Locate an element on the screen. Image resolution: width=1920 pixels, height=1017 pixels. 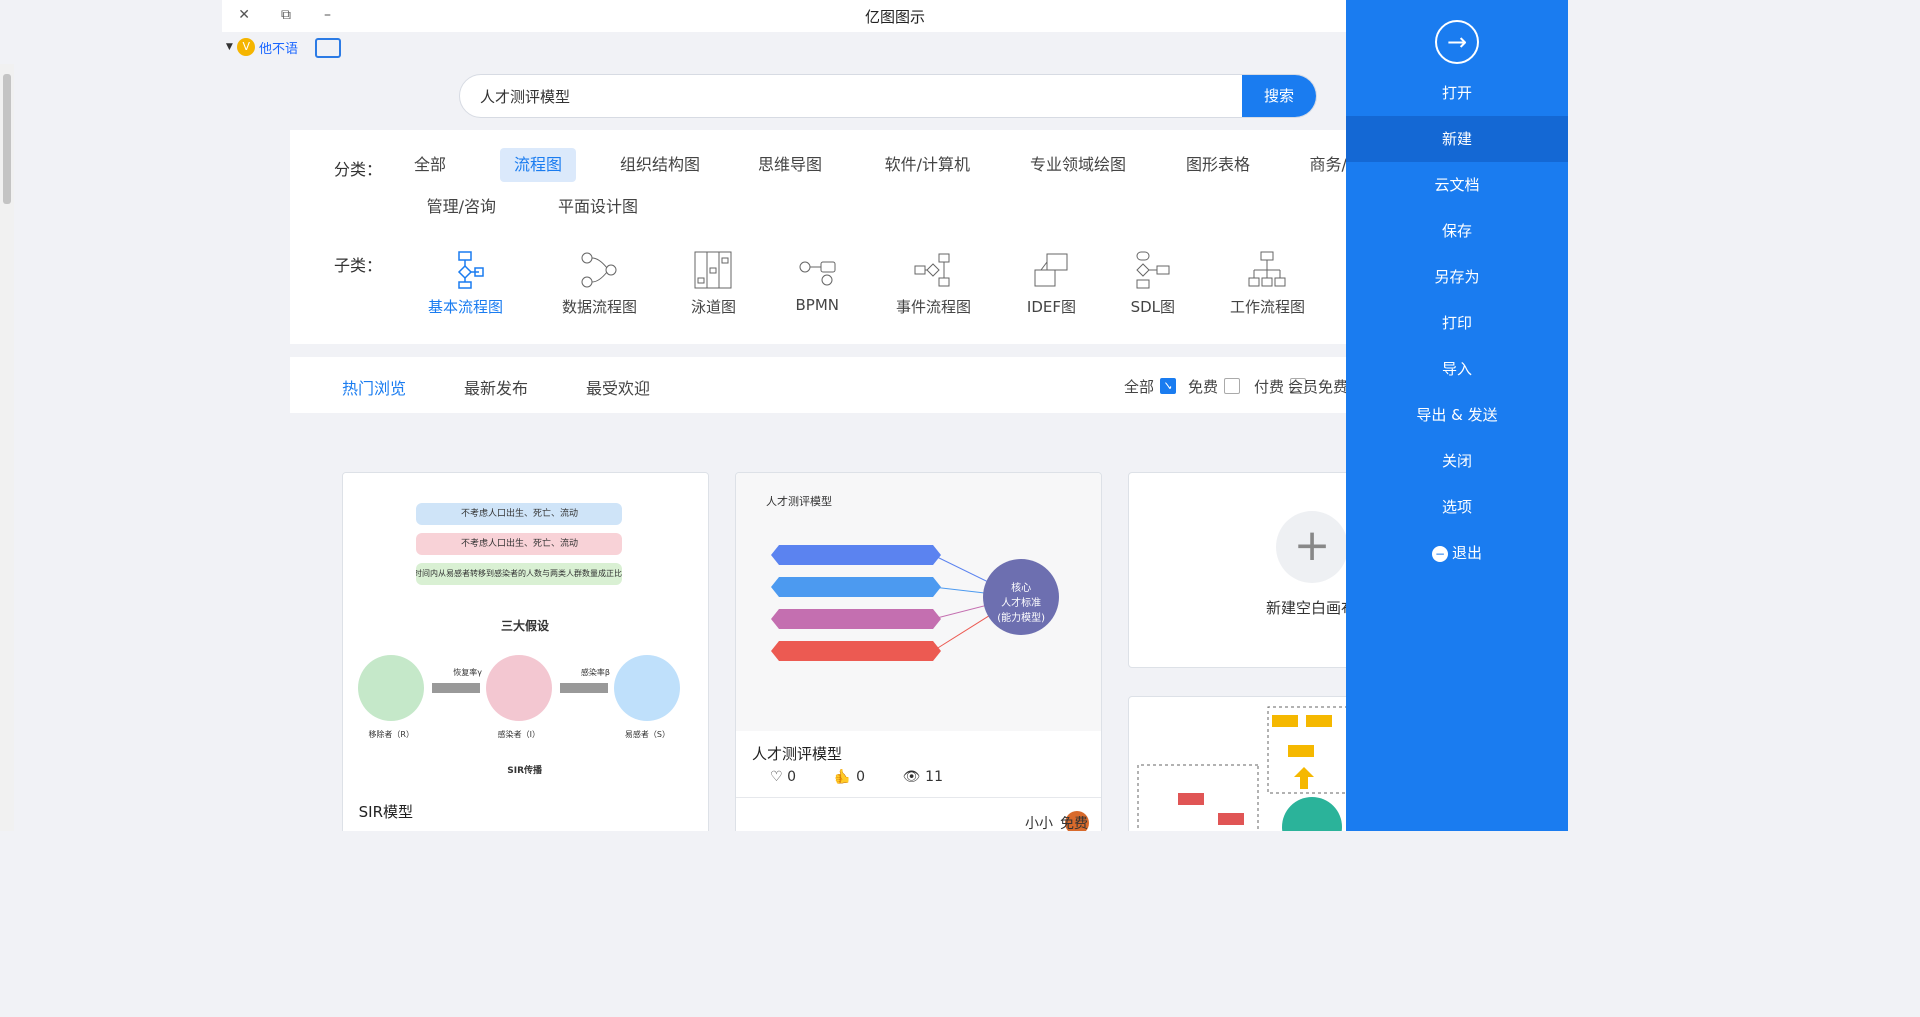
sub-event-flowchart: 事件流程图 is located at coordinates (933, 283).